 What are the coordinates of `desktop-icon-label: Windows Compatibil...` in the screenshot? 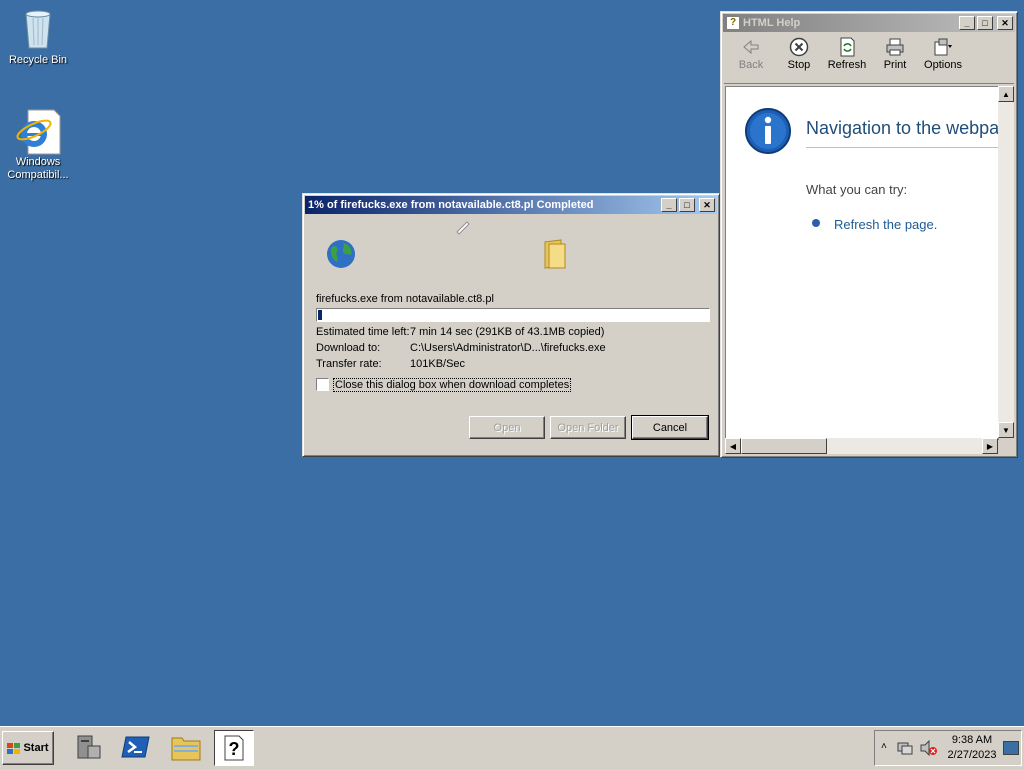 It's located at (38, 168).